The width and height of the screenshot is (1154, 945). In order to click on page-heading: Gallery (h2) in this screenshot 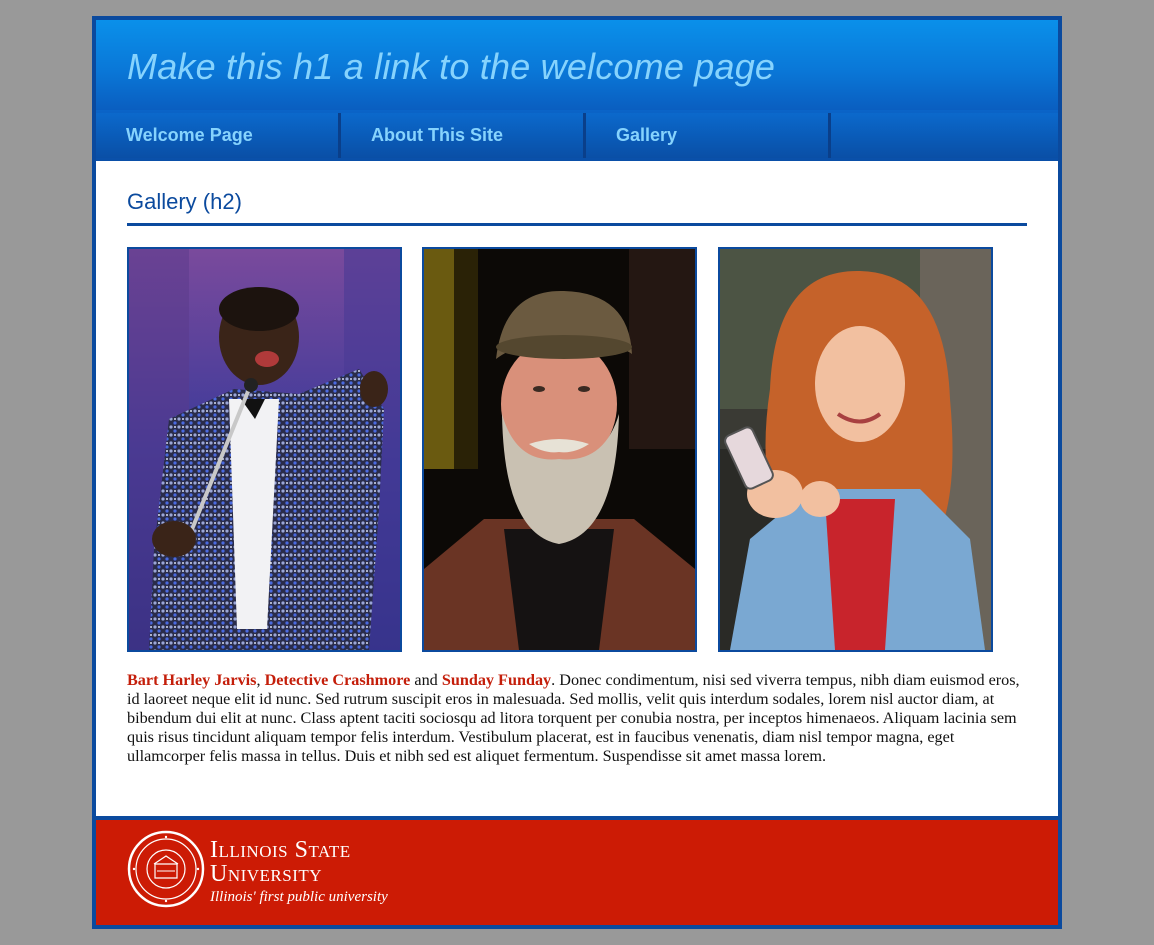, I will do `click(184, 201)`.